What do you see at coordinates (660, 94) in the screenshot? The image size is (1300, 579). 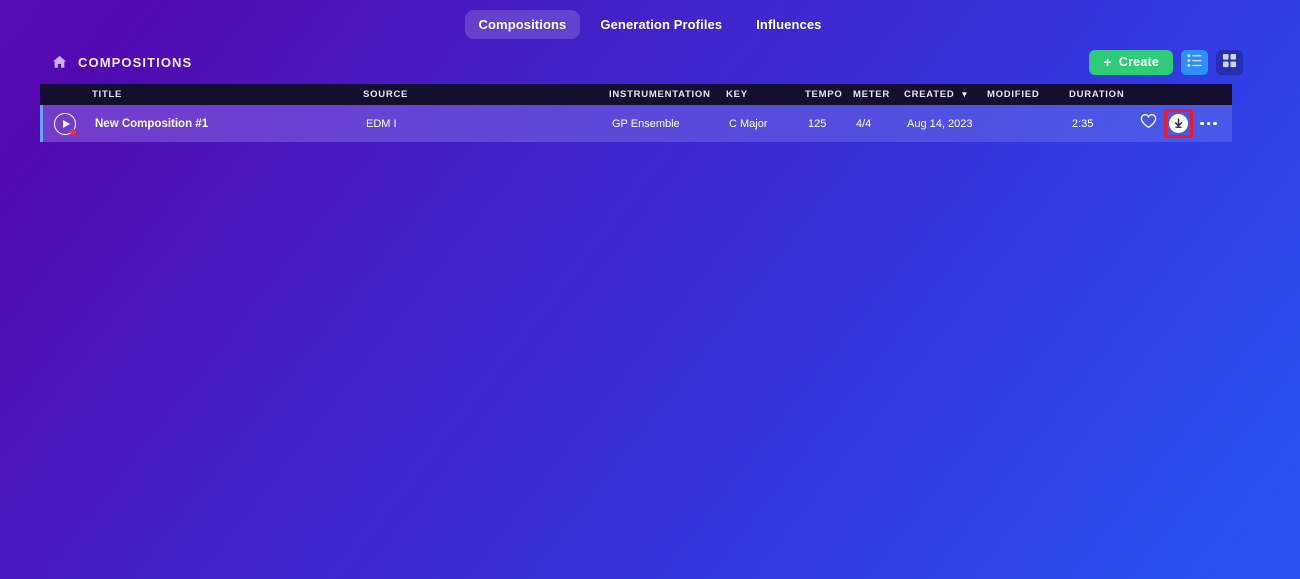 I see `column-header-instrumentation: INSTRUMENTATION` at bounding box center [660, 94].